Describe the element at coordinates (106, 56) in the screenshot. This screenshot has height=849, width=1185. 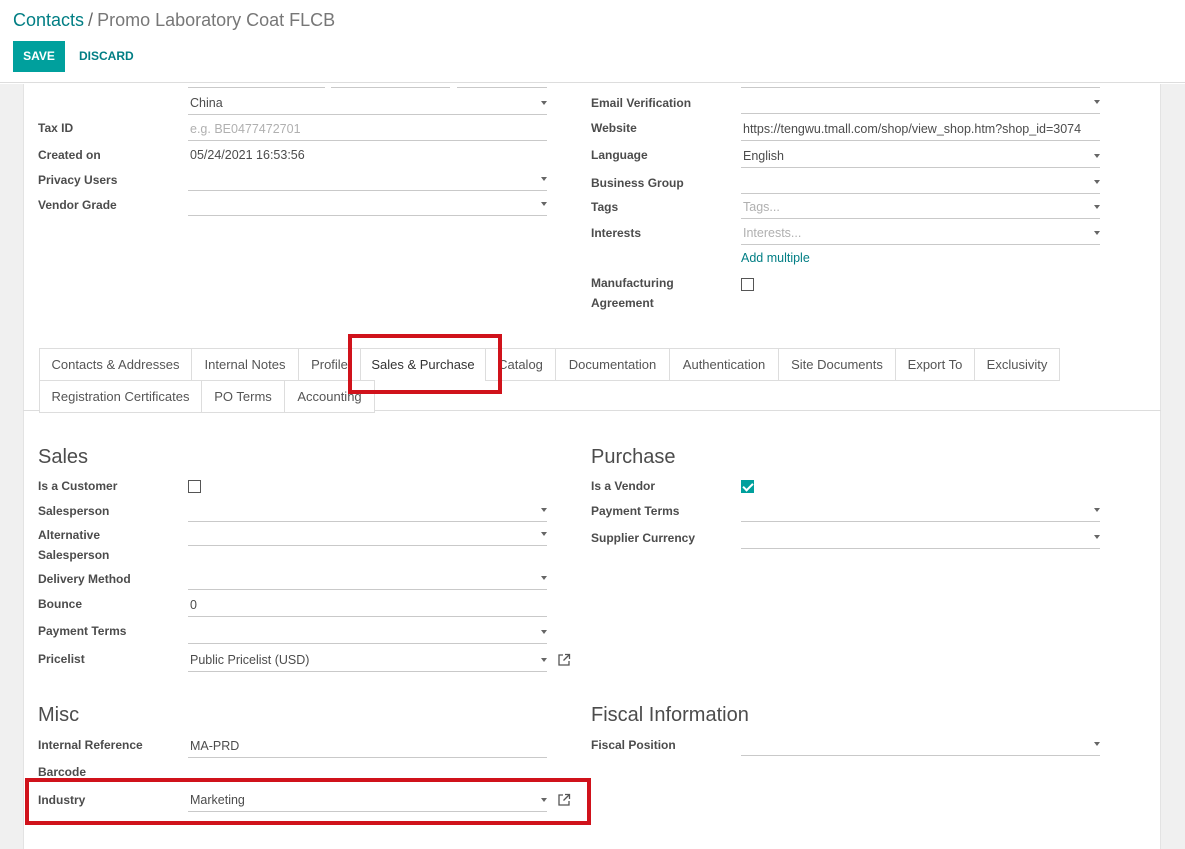
I see `discard-button: DISCARD` at that location.